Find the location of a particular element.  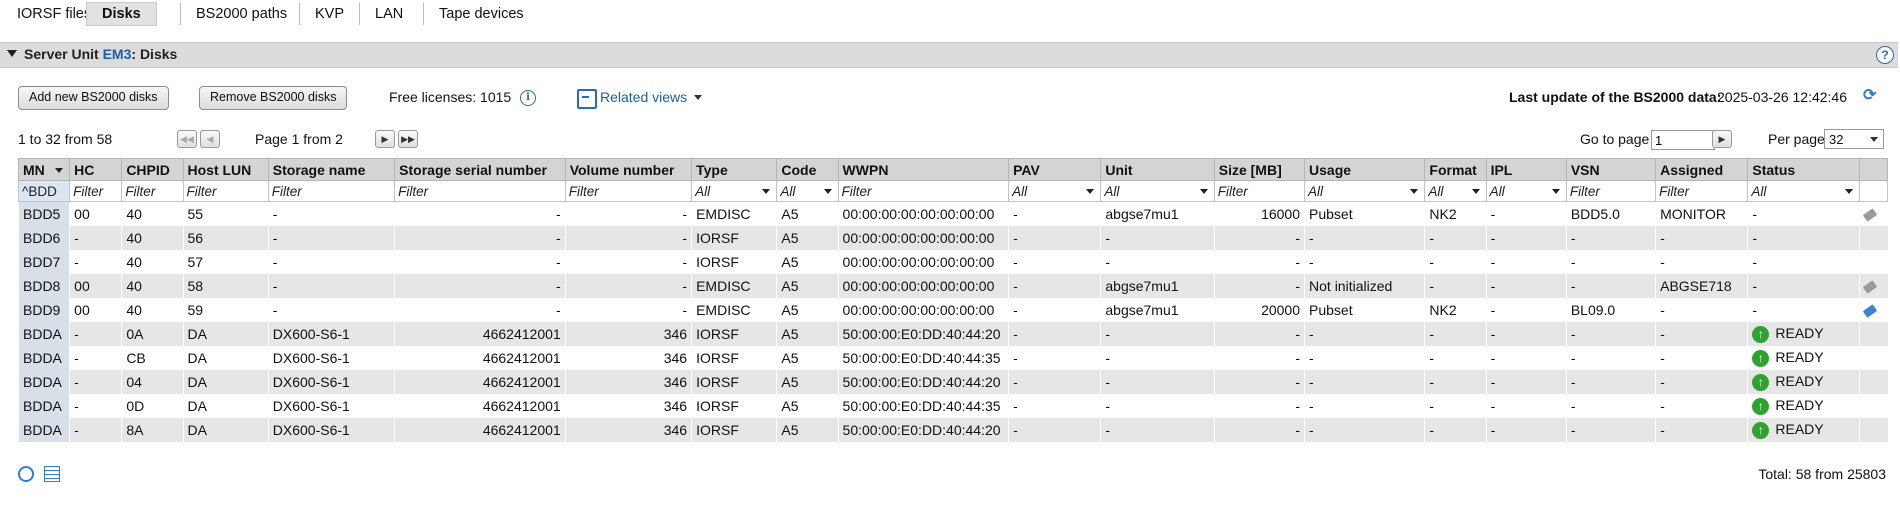

tab-tape-devices: Tape devices is located at coordinates (481, 14).